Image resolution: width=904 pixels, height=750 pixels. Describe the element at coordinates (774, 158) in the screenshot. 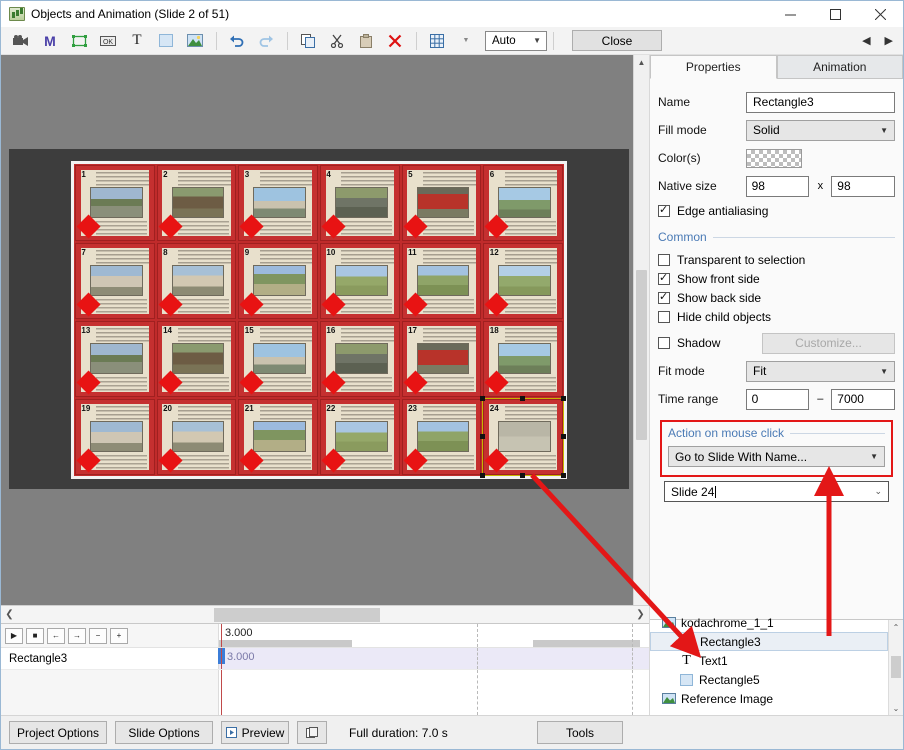

I see `color-swatch` at that location.